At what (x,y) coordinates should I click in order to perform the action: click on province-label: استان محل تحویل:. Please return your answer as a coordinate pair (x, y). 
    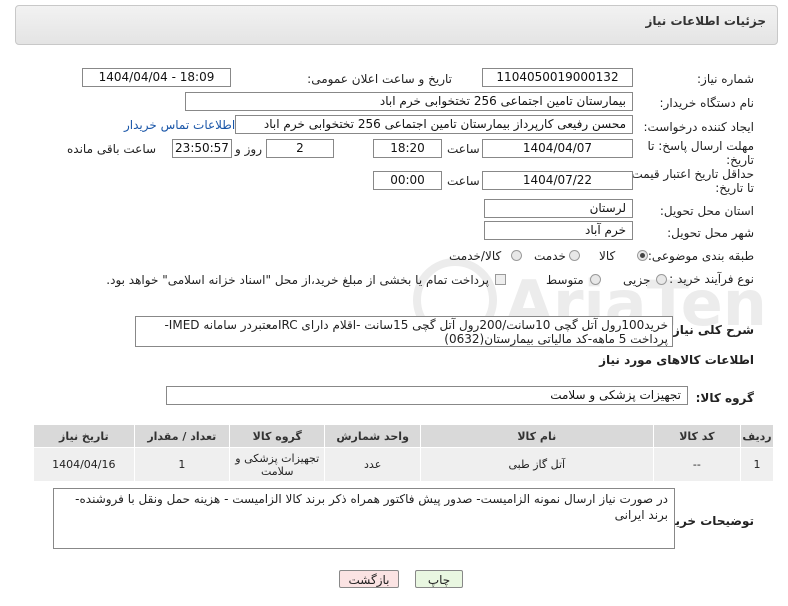
    Looking at the image, I should click on (706, 211).